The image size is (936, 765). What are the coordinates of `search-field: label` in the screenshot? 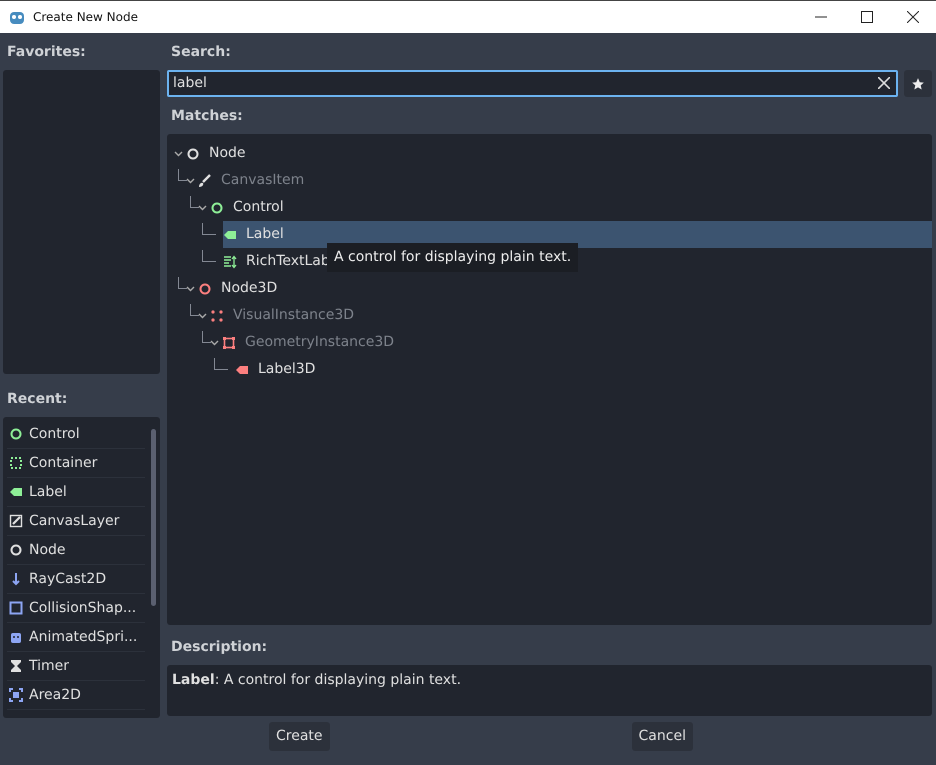 It's located at (532, 83).